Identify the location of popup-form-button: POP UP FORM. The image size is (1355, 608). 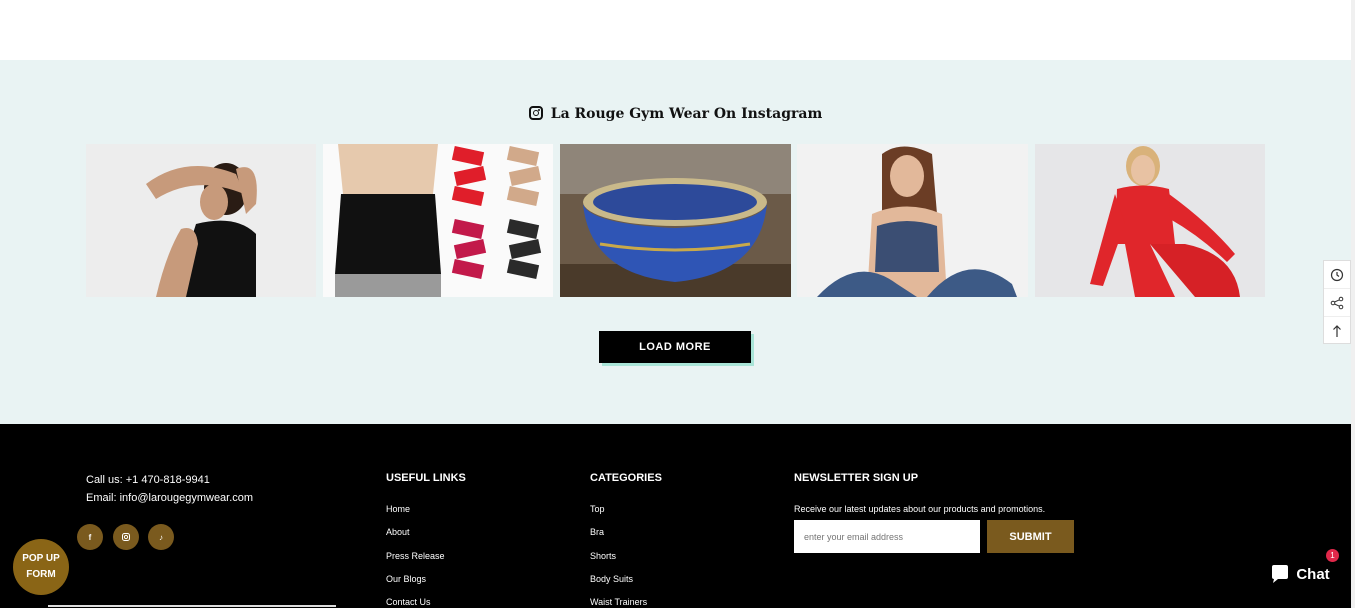
(41, 567).